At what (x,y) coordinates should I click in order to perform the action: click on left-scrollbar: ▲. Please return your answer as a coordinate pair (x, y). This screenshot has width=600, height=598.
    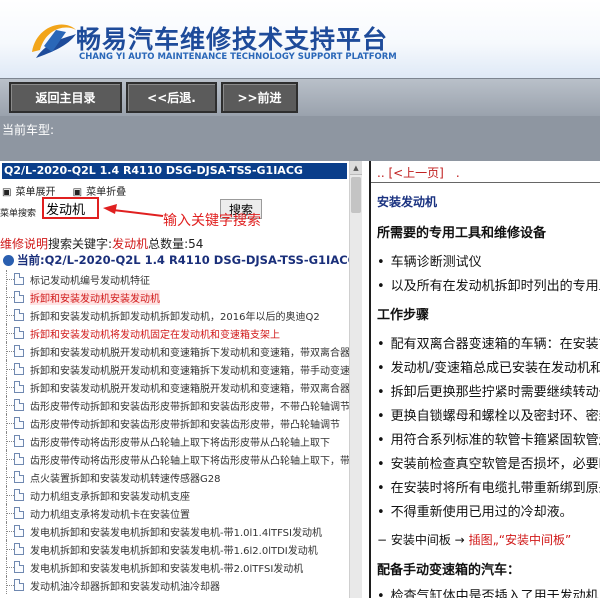
    Looking at the image, I should click on (355, 379).